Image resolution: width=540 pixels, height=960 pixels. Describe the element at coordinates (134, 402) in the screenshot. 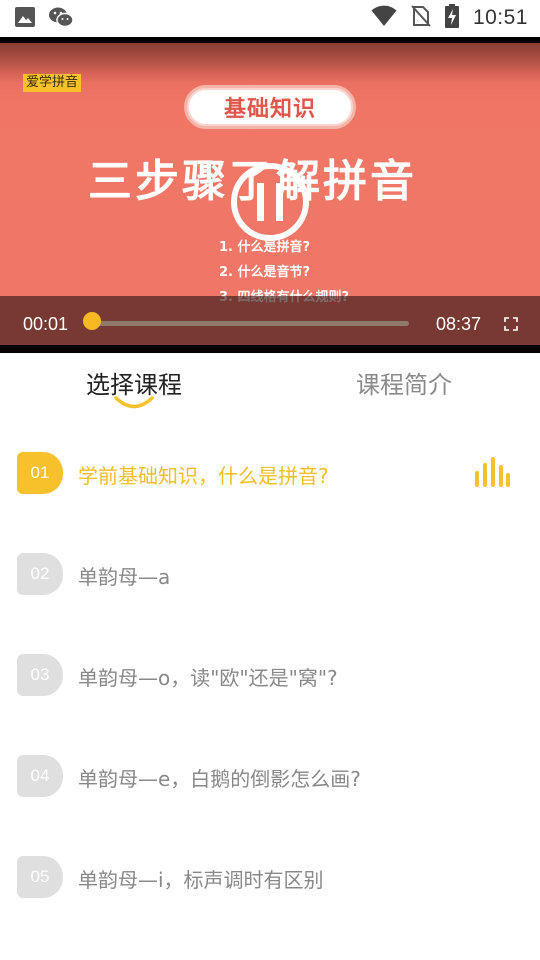

I see `tab-active-indicator` at that location.